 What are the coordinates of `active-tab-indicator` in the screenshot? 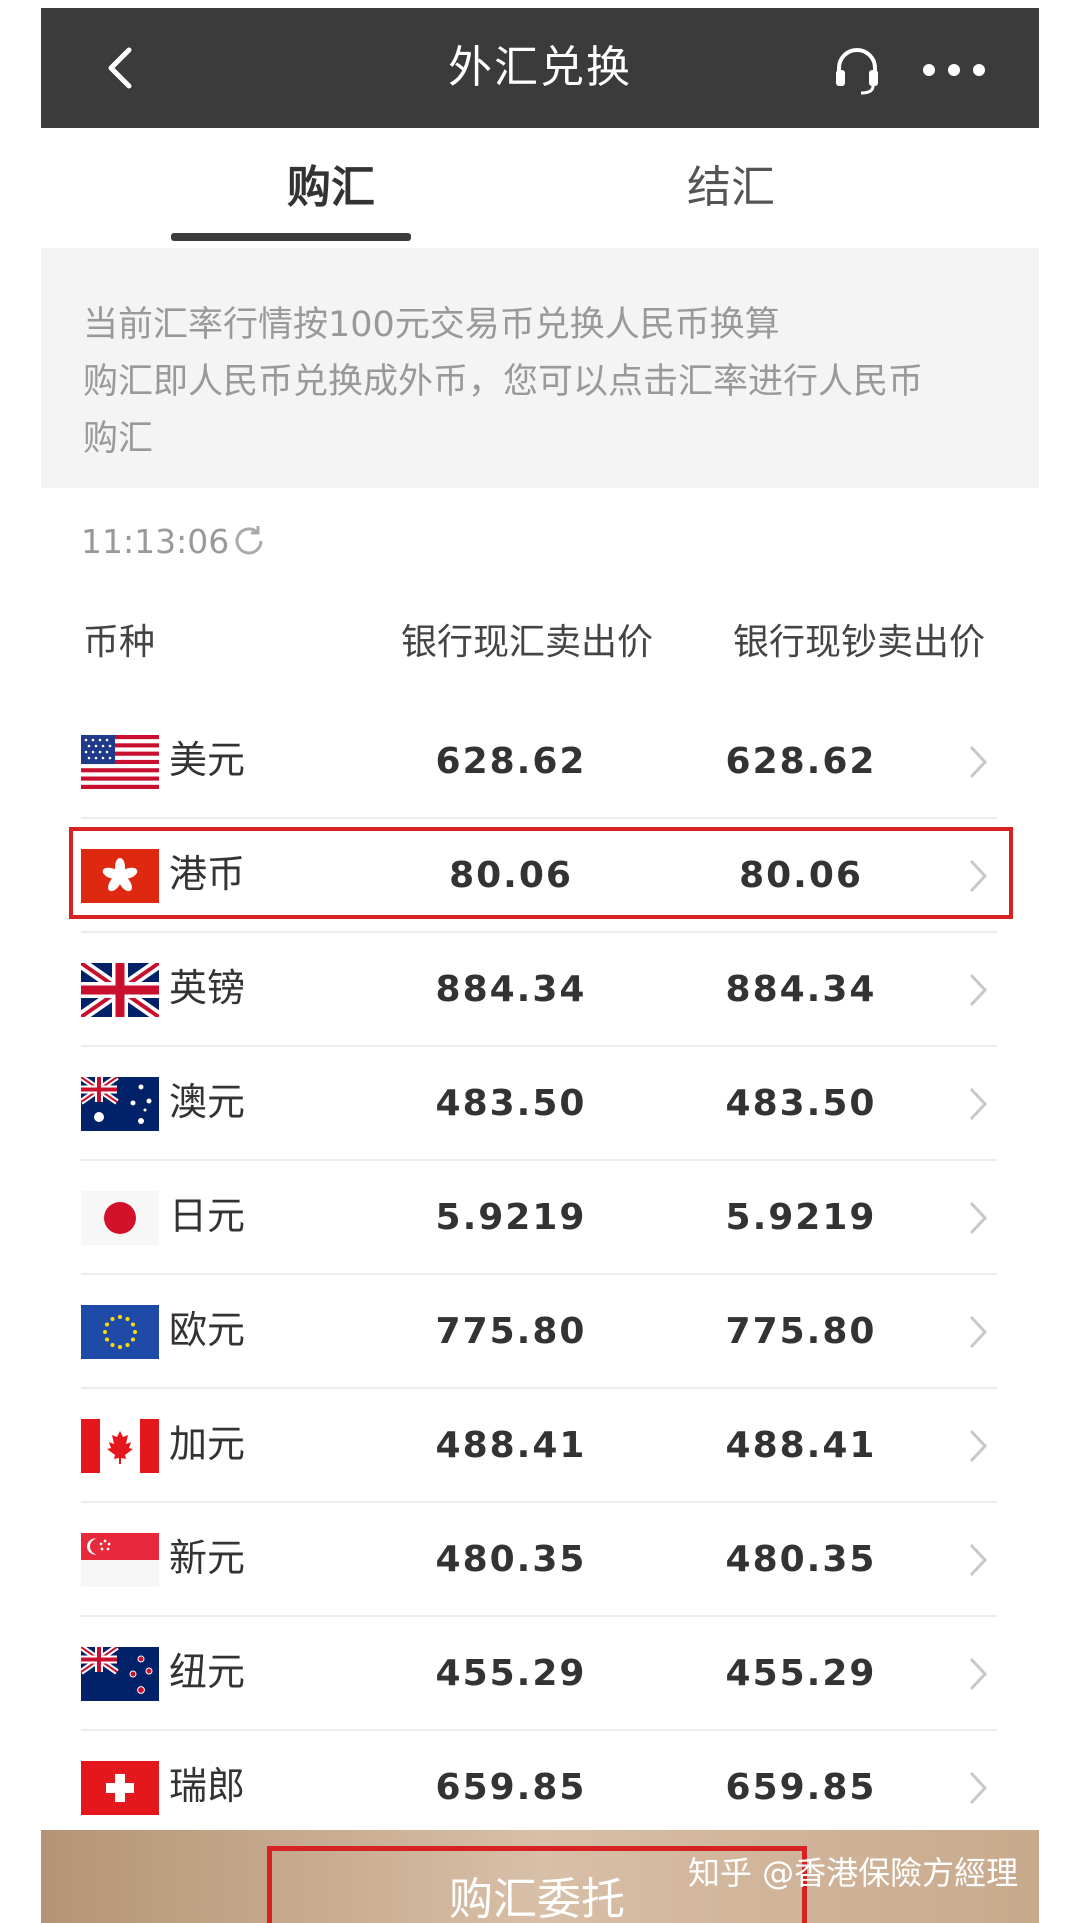 It's located at (291, 237).